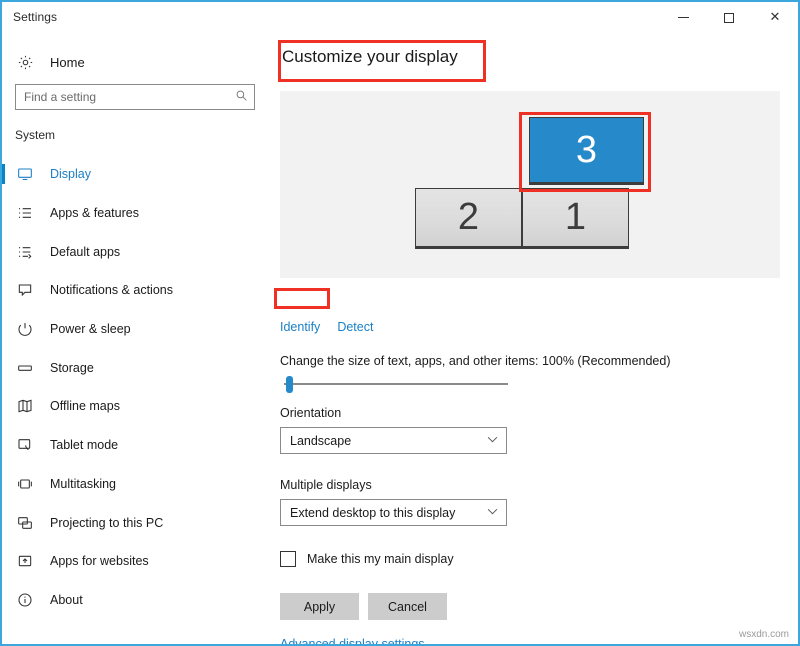  Describe the element at coordinates (85, 251) in the screenshot. I see `sidebar-item-label: Default apps` at that location.